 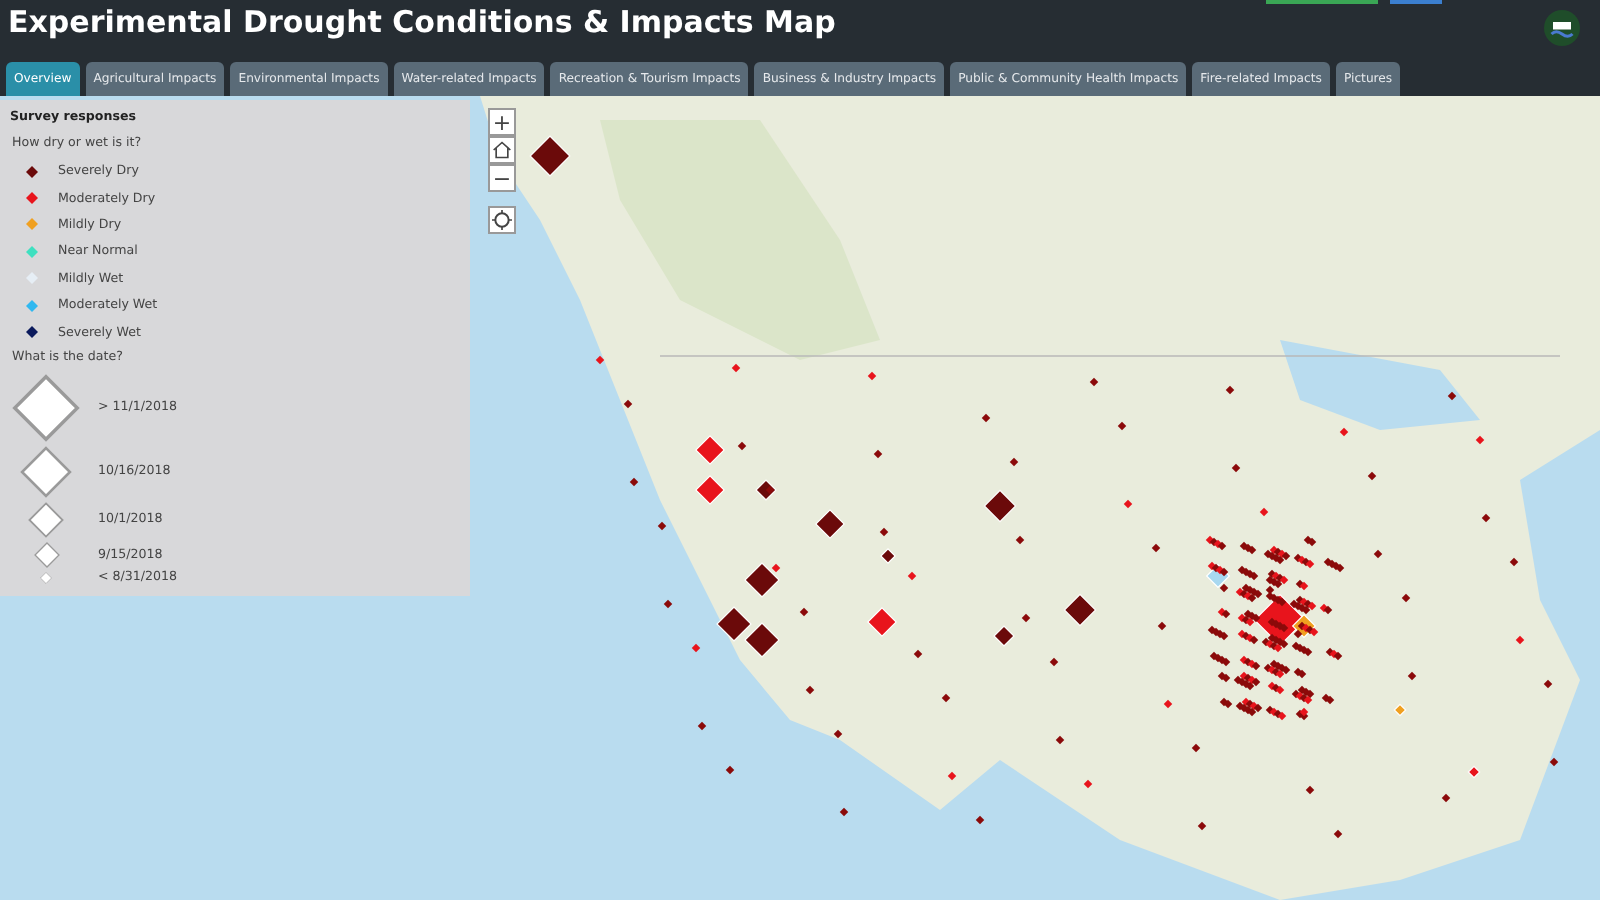 I want to click on home-button, so click(x=502, y=150).